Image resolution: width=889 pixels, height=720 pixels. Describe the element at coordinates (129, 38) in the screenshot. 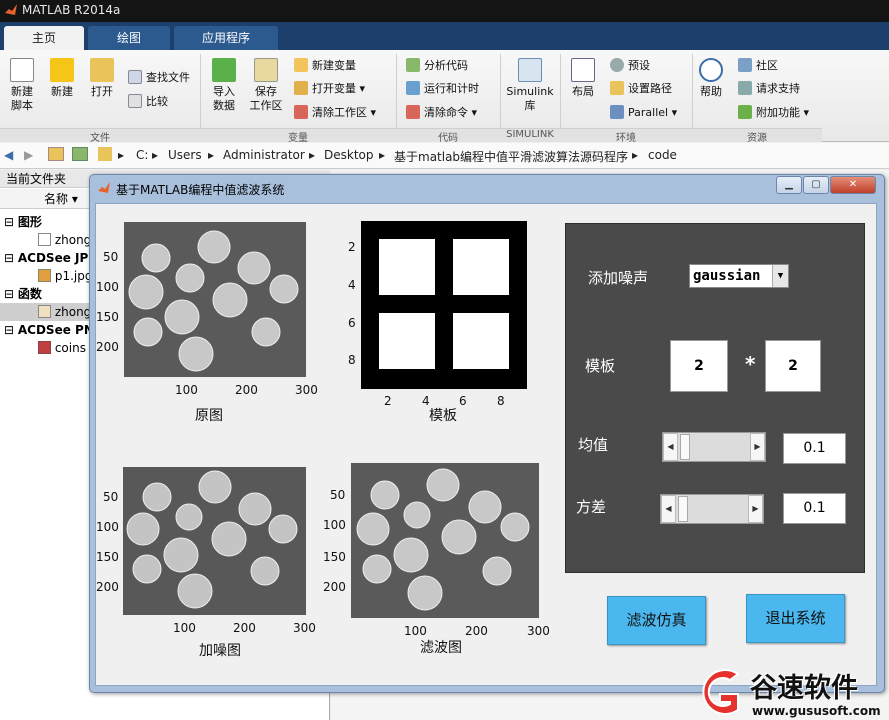

I see `tab-plots: 绘图` at that location.